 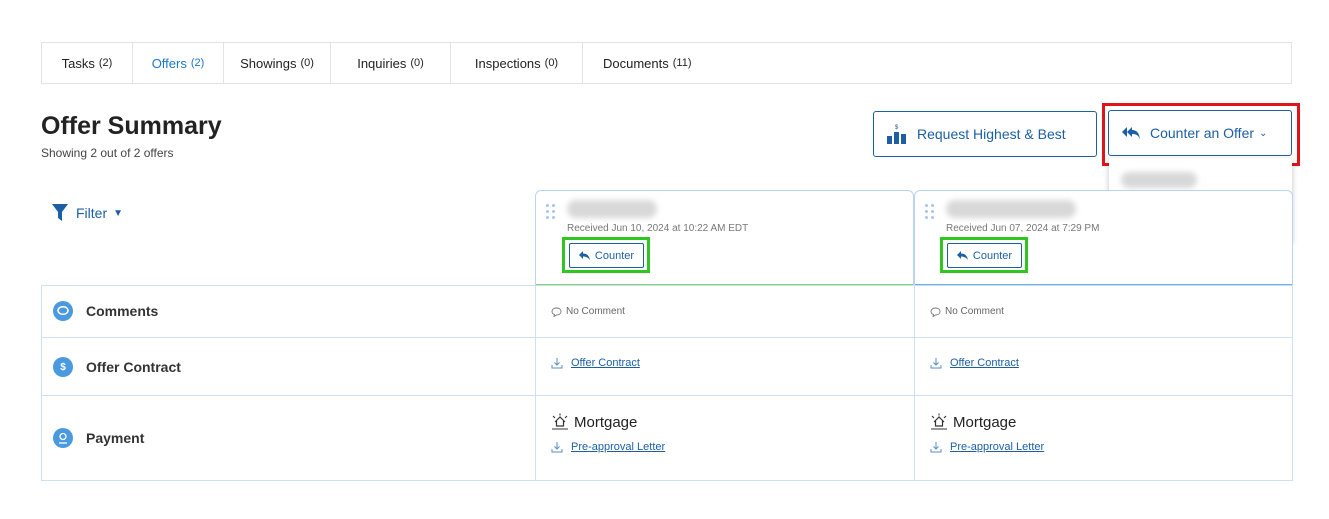 I want to click on row-label-payment: Payment, so click(x=98, y=438).